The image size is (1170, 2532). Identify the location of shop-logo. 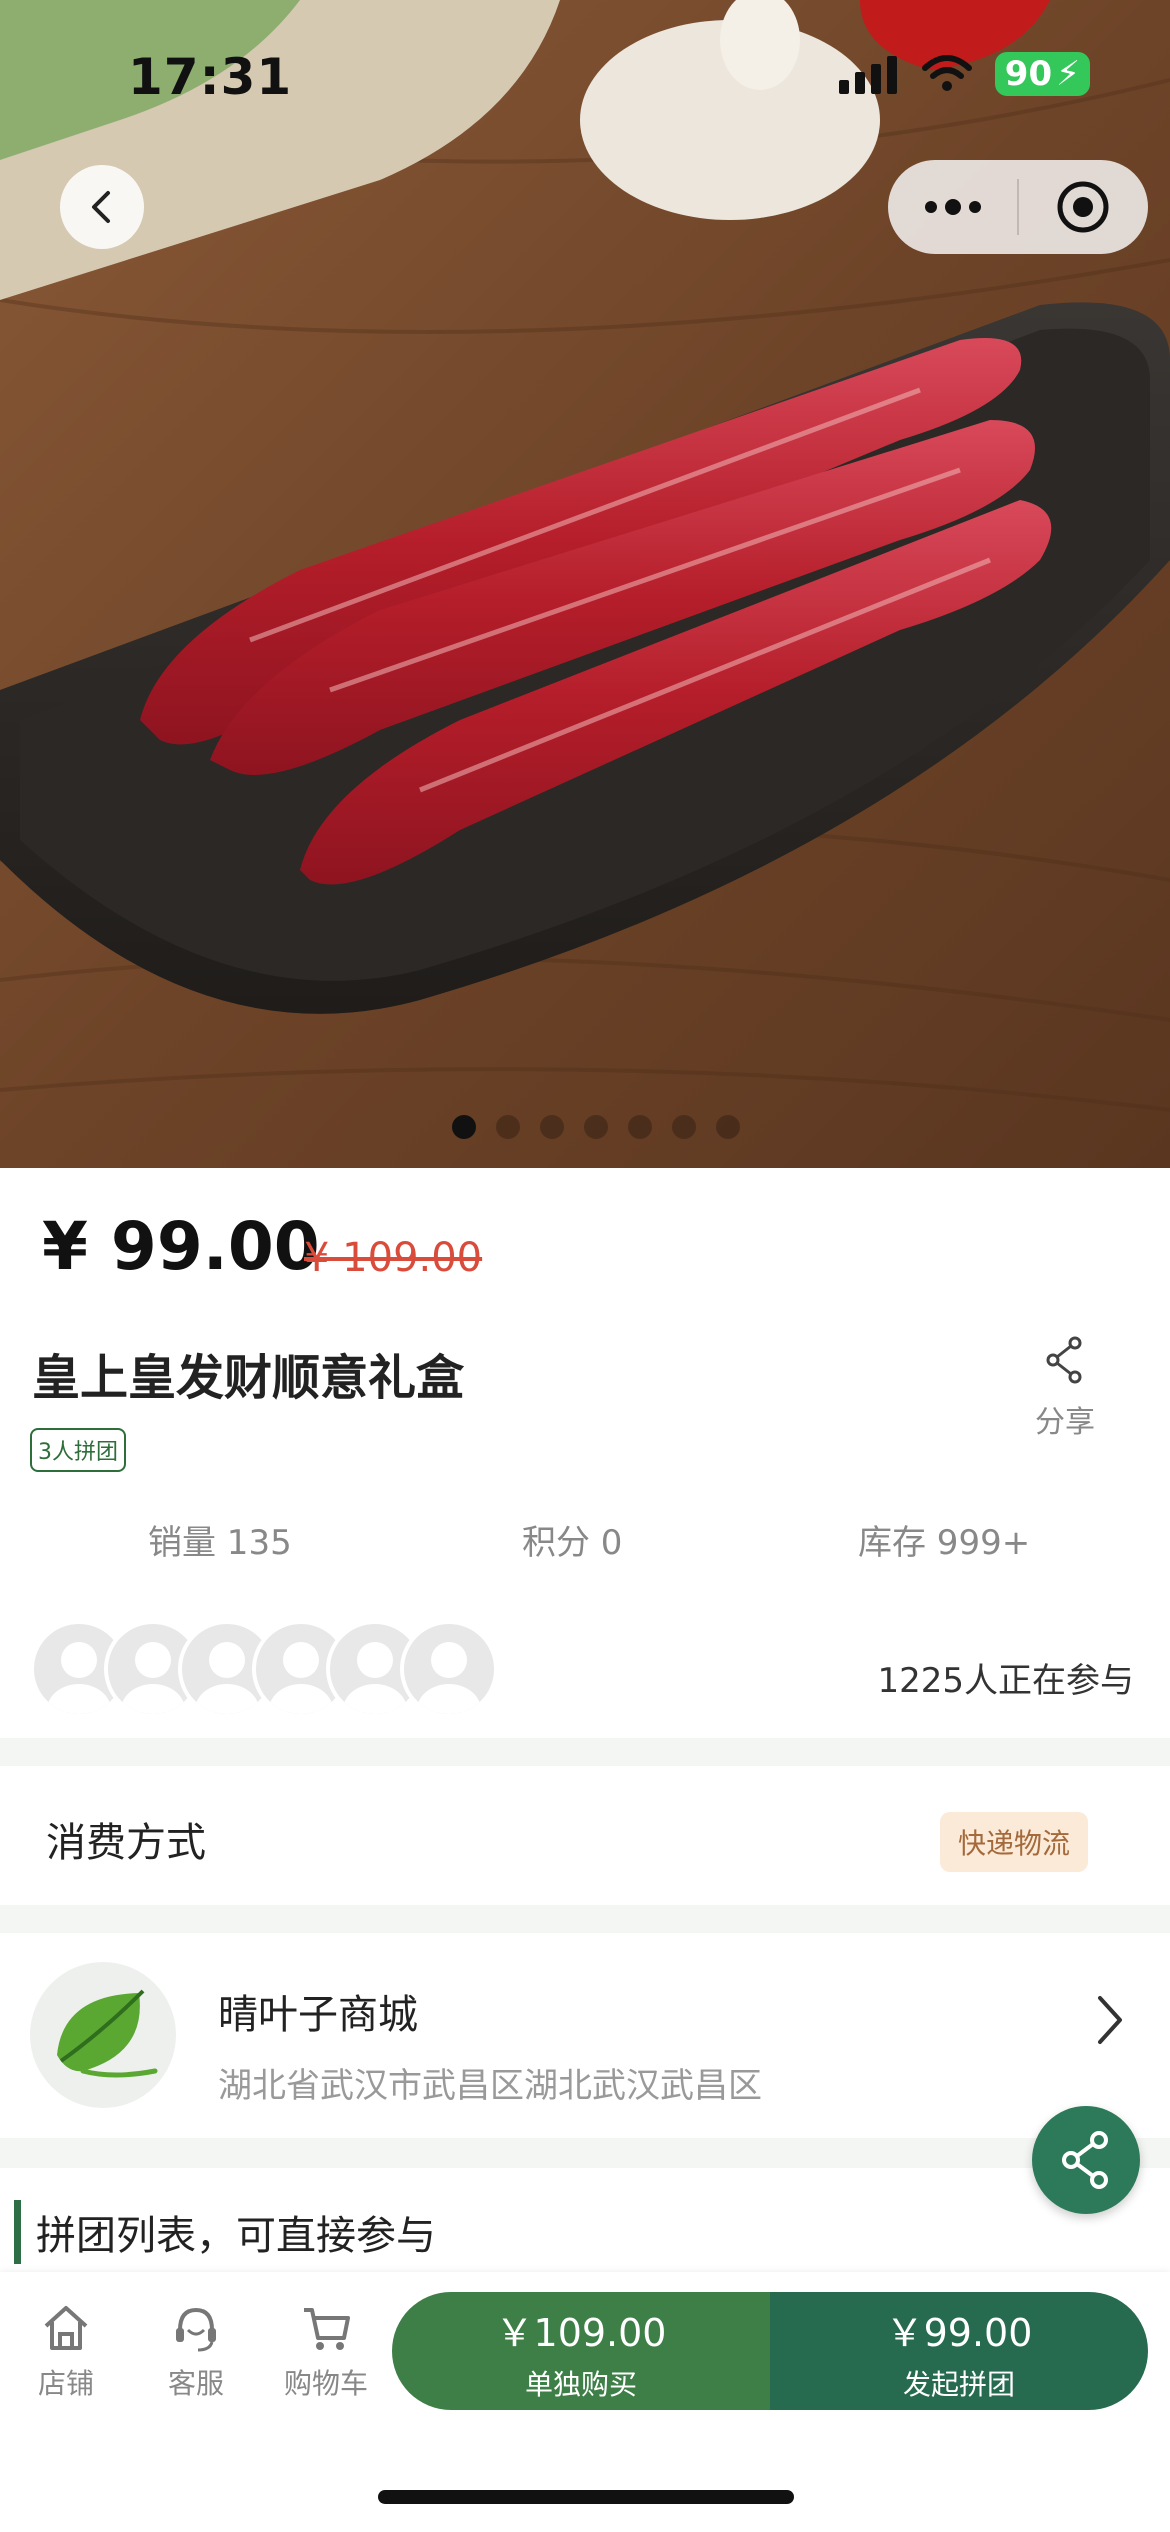
(103, 2035).